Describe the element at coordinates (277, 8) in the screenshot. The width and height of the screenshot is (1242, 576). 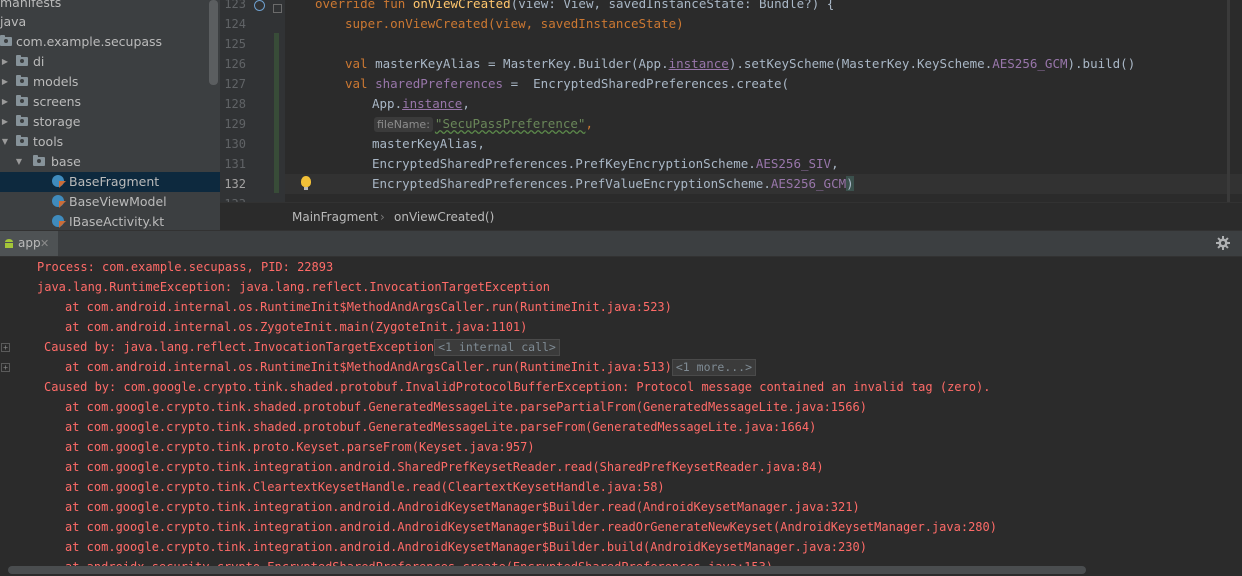
I see `fold-marker-icon` at that location.